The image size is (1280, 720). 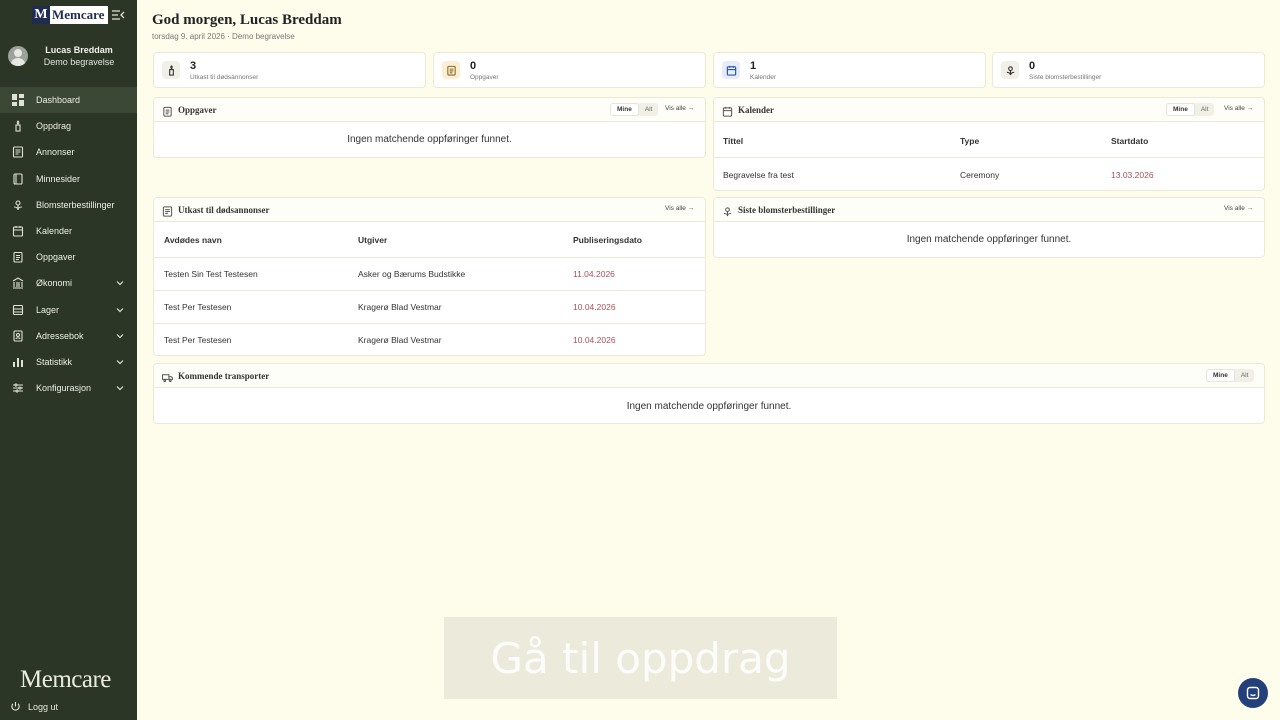 I want to click on caption-text: Gå til oppdrag, so click(x=640, y=658).